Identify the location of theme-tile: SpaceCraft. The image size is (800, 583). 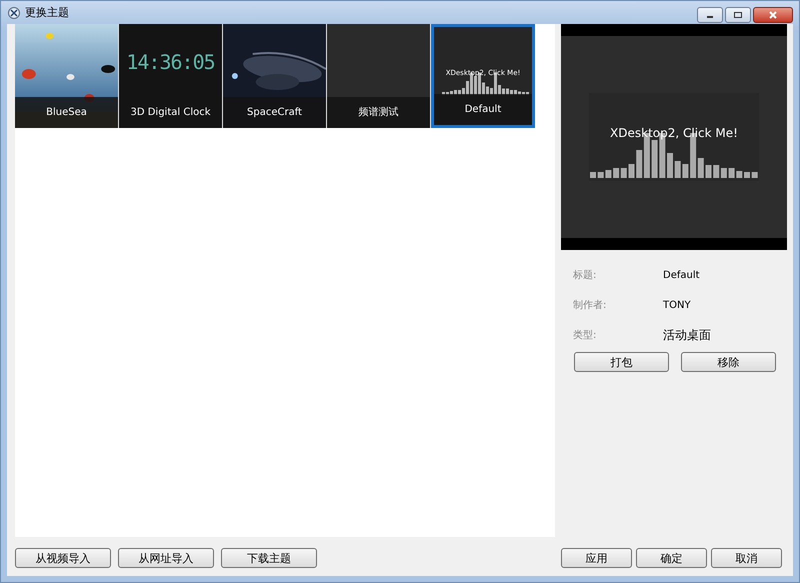
(275, 76).